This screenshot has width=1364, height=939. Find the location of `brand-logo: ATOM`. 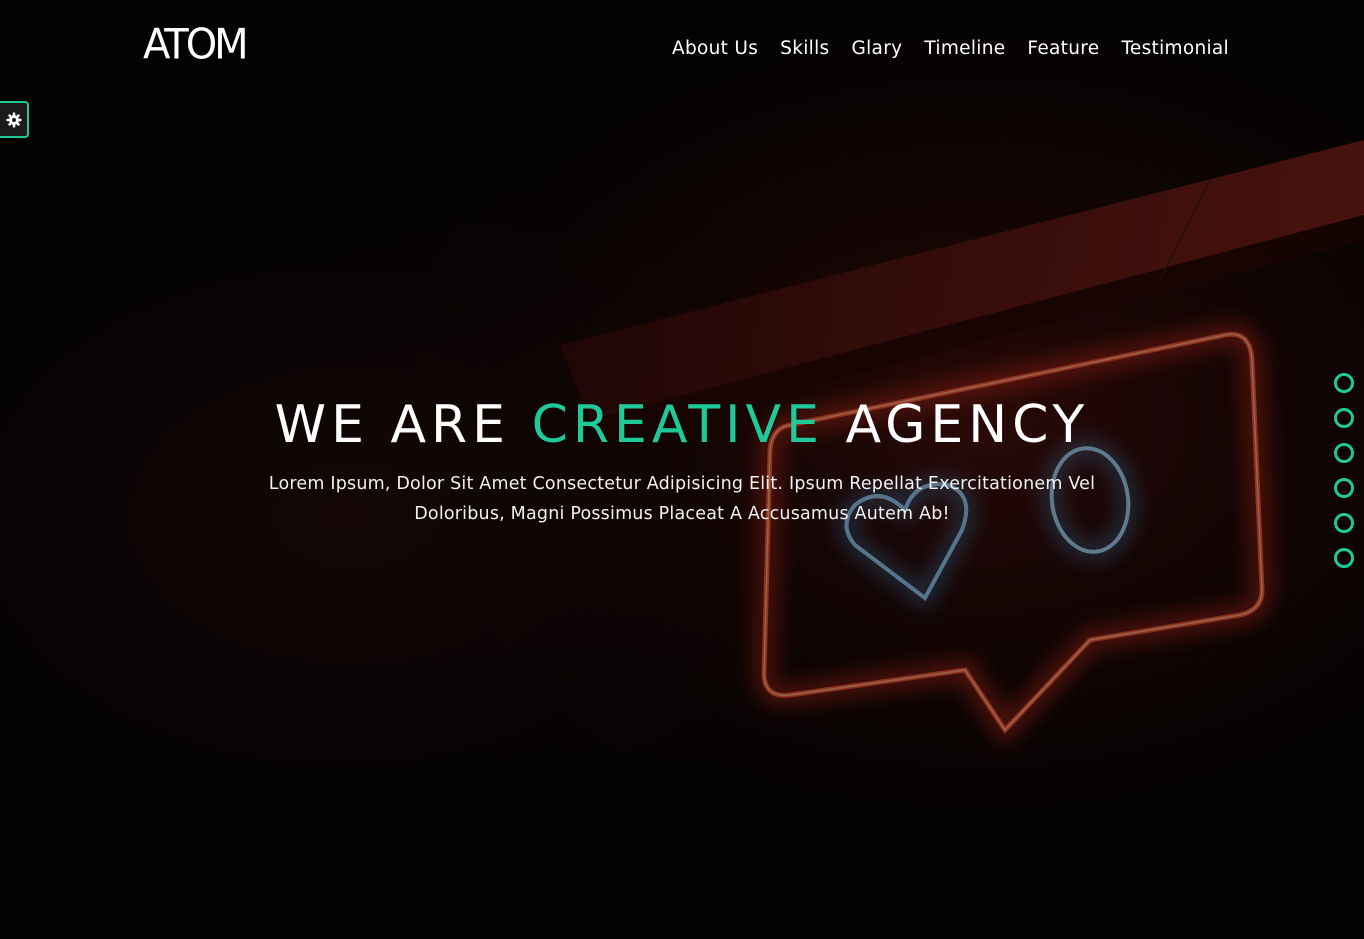

brand-logo: ATOM is located at coordinates (196, 45).